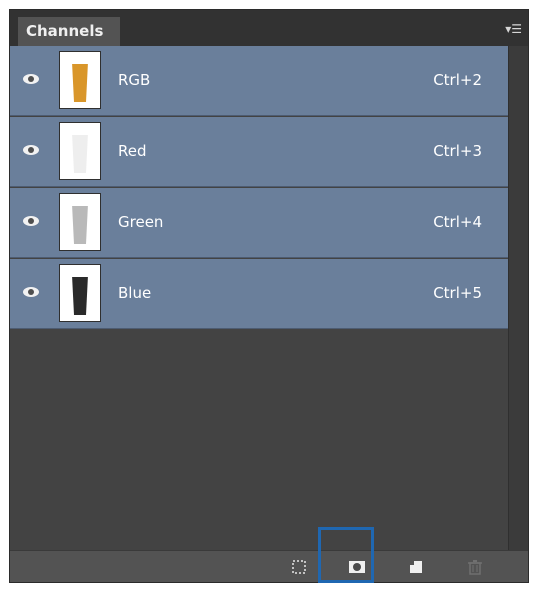 The width and height of the screenshot is (534, 592). What do you see at coordinates (512, 29) in the screenshot?
I see `panel-menu-icon: ▾☰` at bounding box center [512, 29].